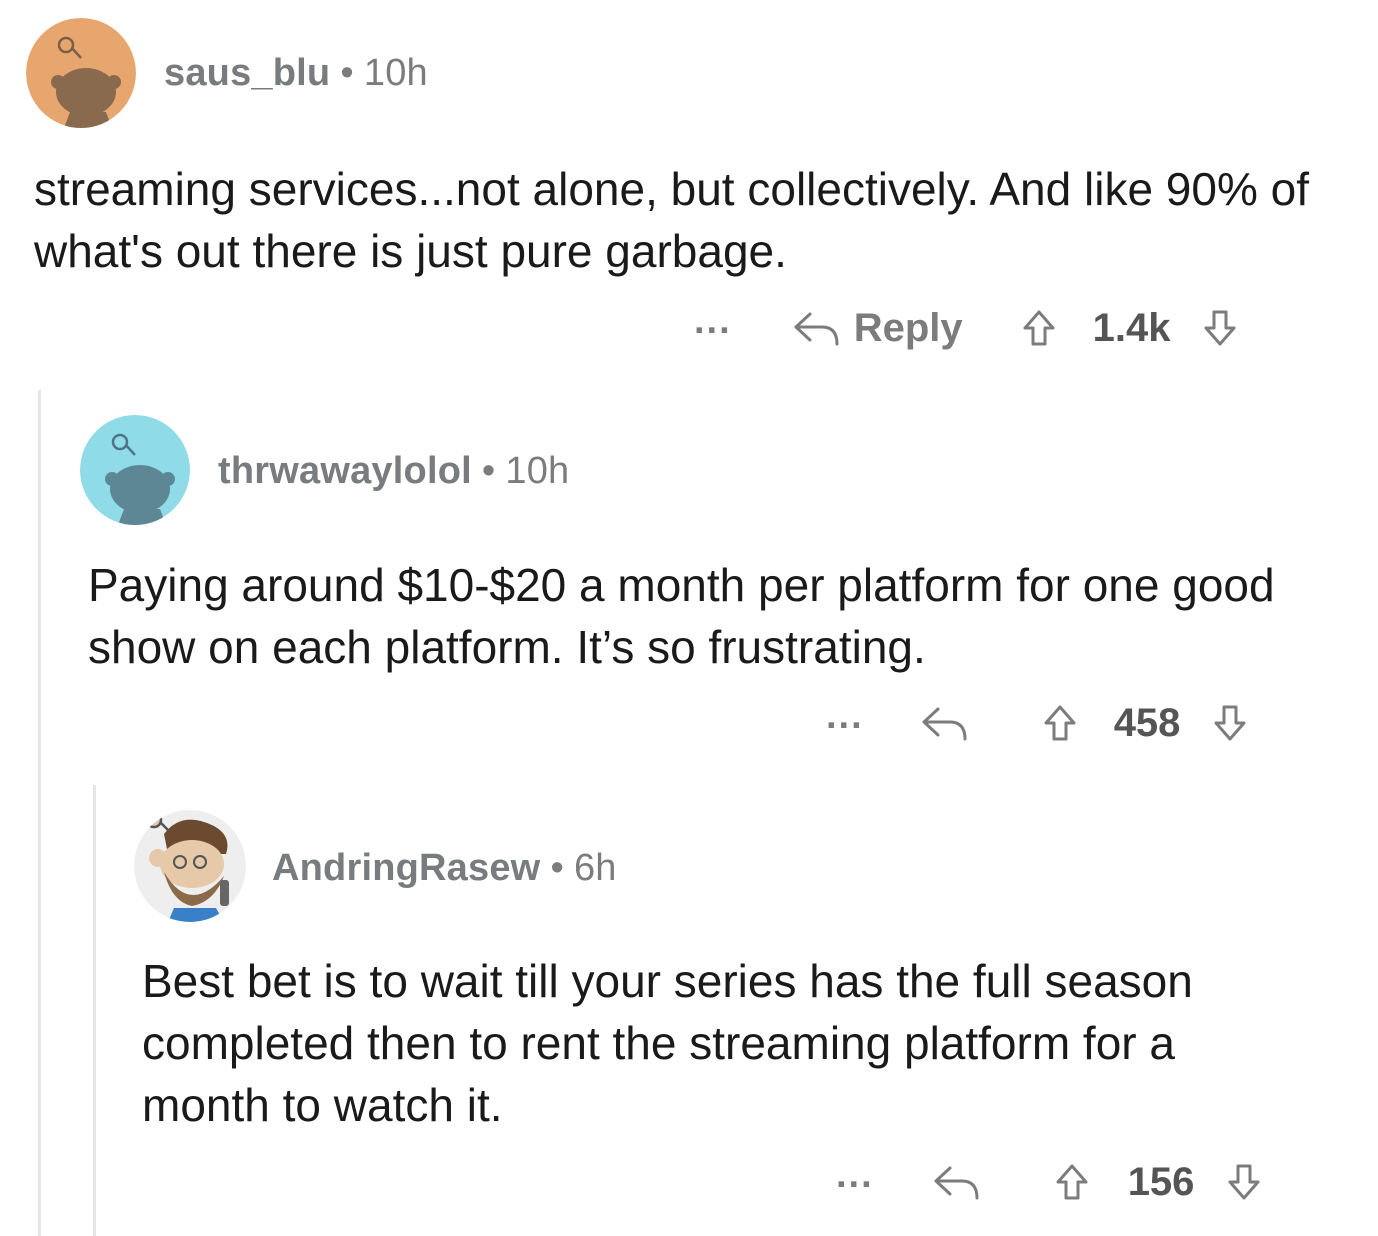 The width and height of the screenshot is (1378, 1236). I want to click on vote-score: 156, so click(1161, 1181).